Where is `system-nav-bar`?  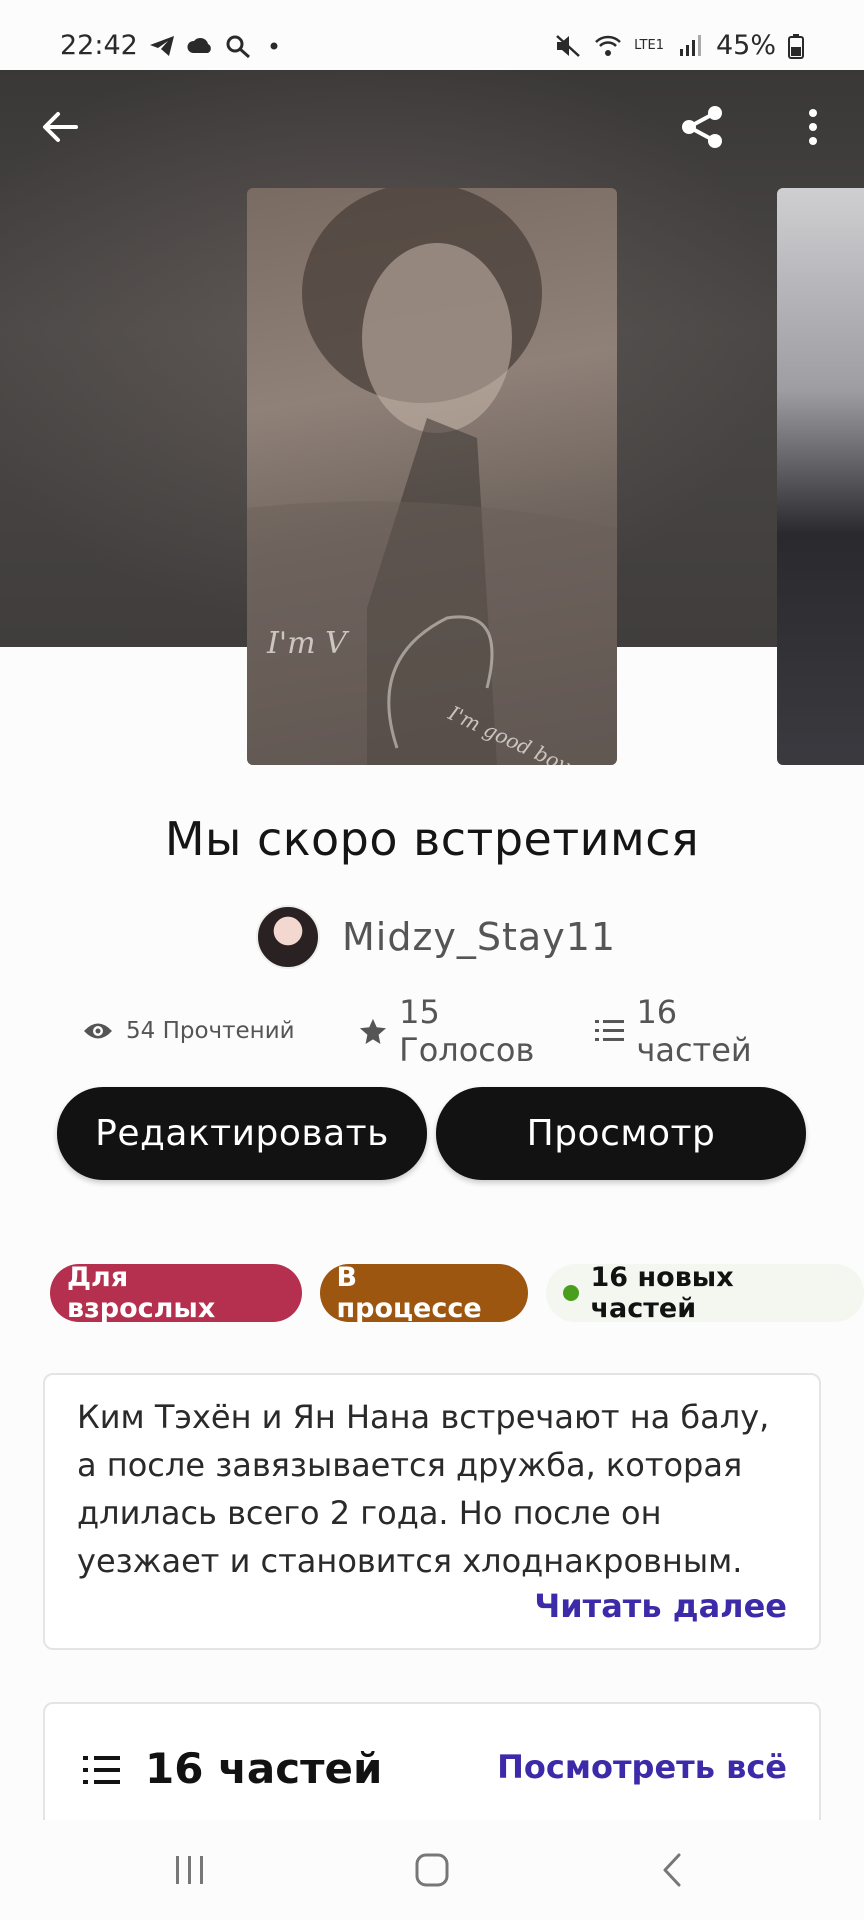
system-nav-bar is located at coordinates (432, 1870).